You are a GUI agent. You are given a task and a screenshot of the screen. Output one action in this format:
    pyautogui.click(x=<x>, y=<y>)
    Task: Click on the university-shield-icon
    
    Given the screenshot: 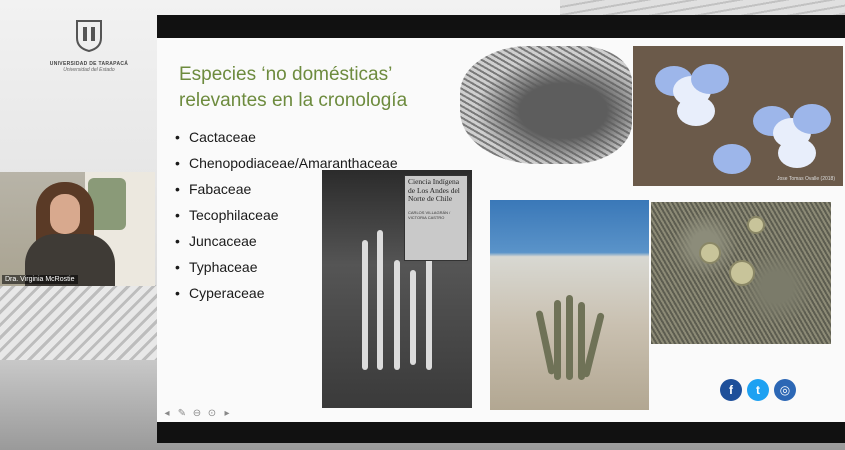 What is the action you would take?
    pyautogui.click(x=89, y=36)
    